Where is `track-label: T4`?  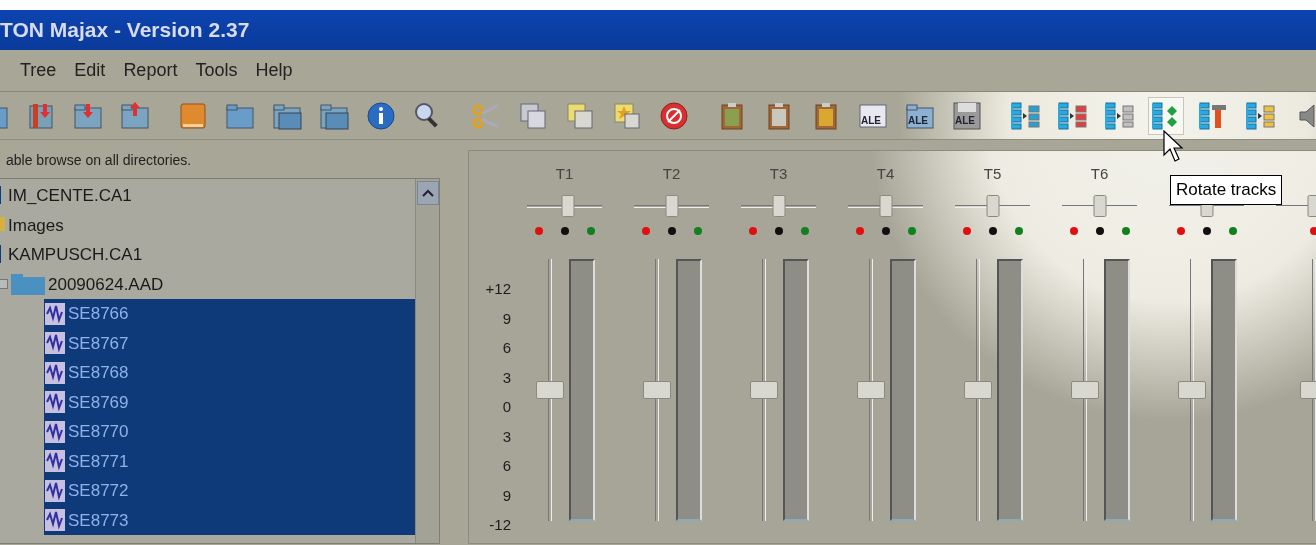 track-label: T4 is located at coordinates (885, 173).